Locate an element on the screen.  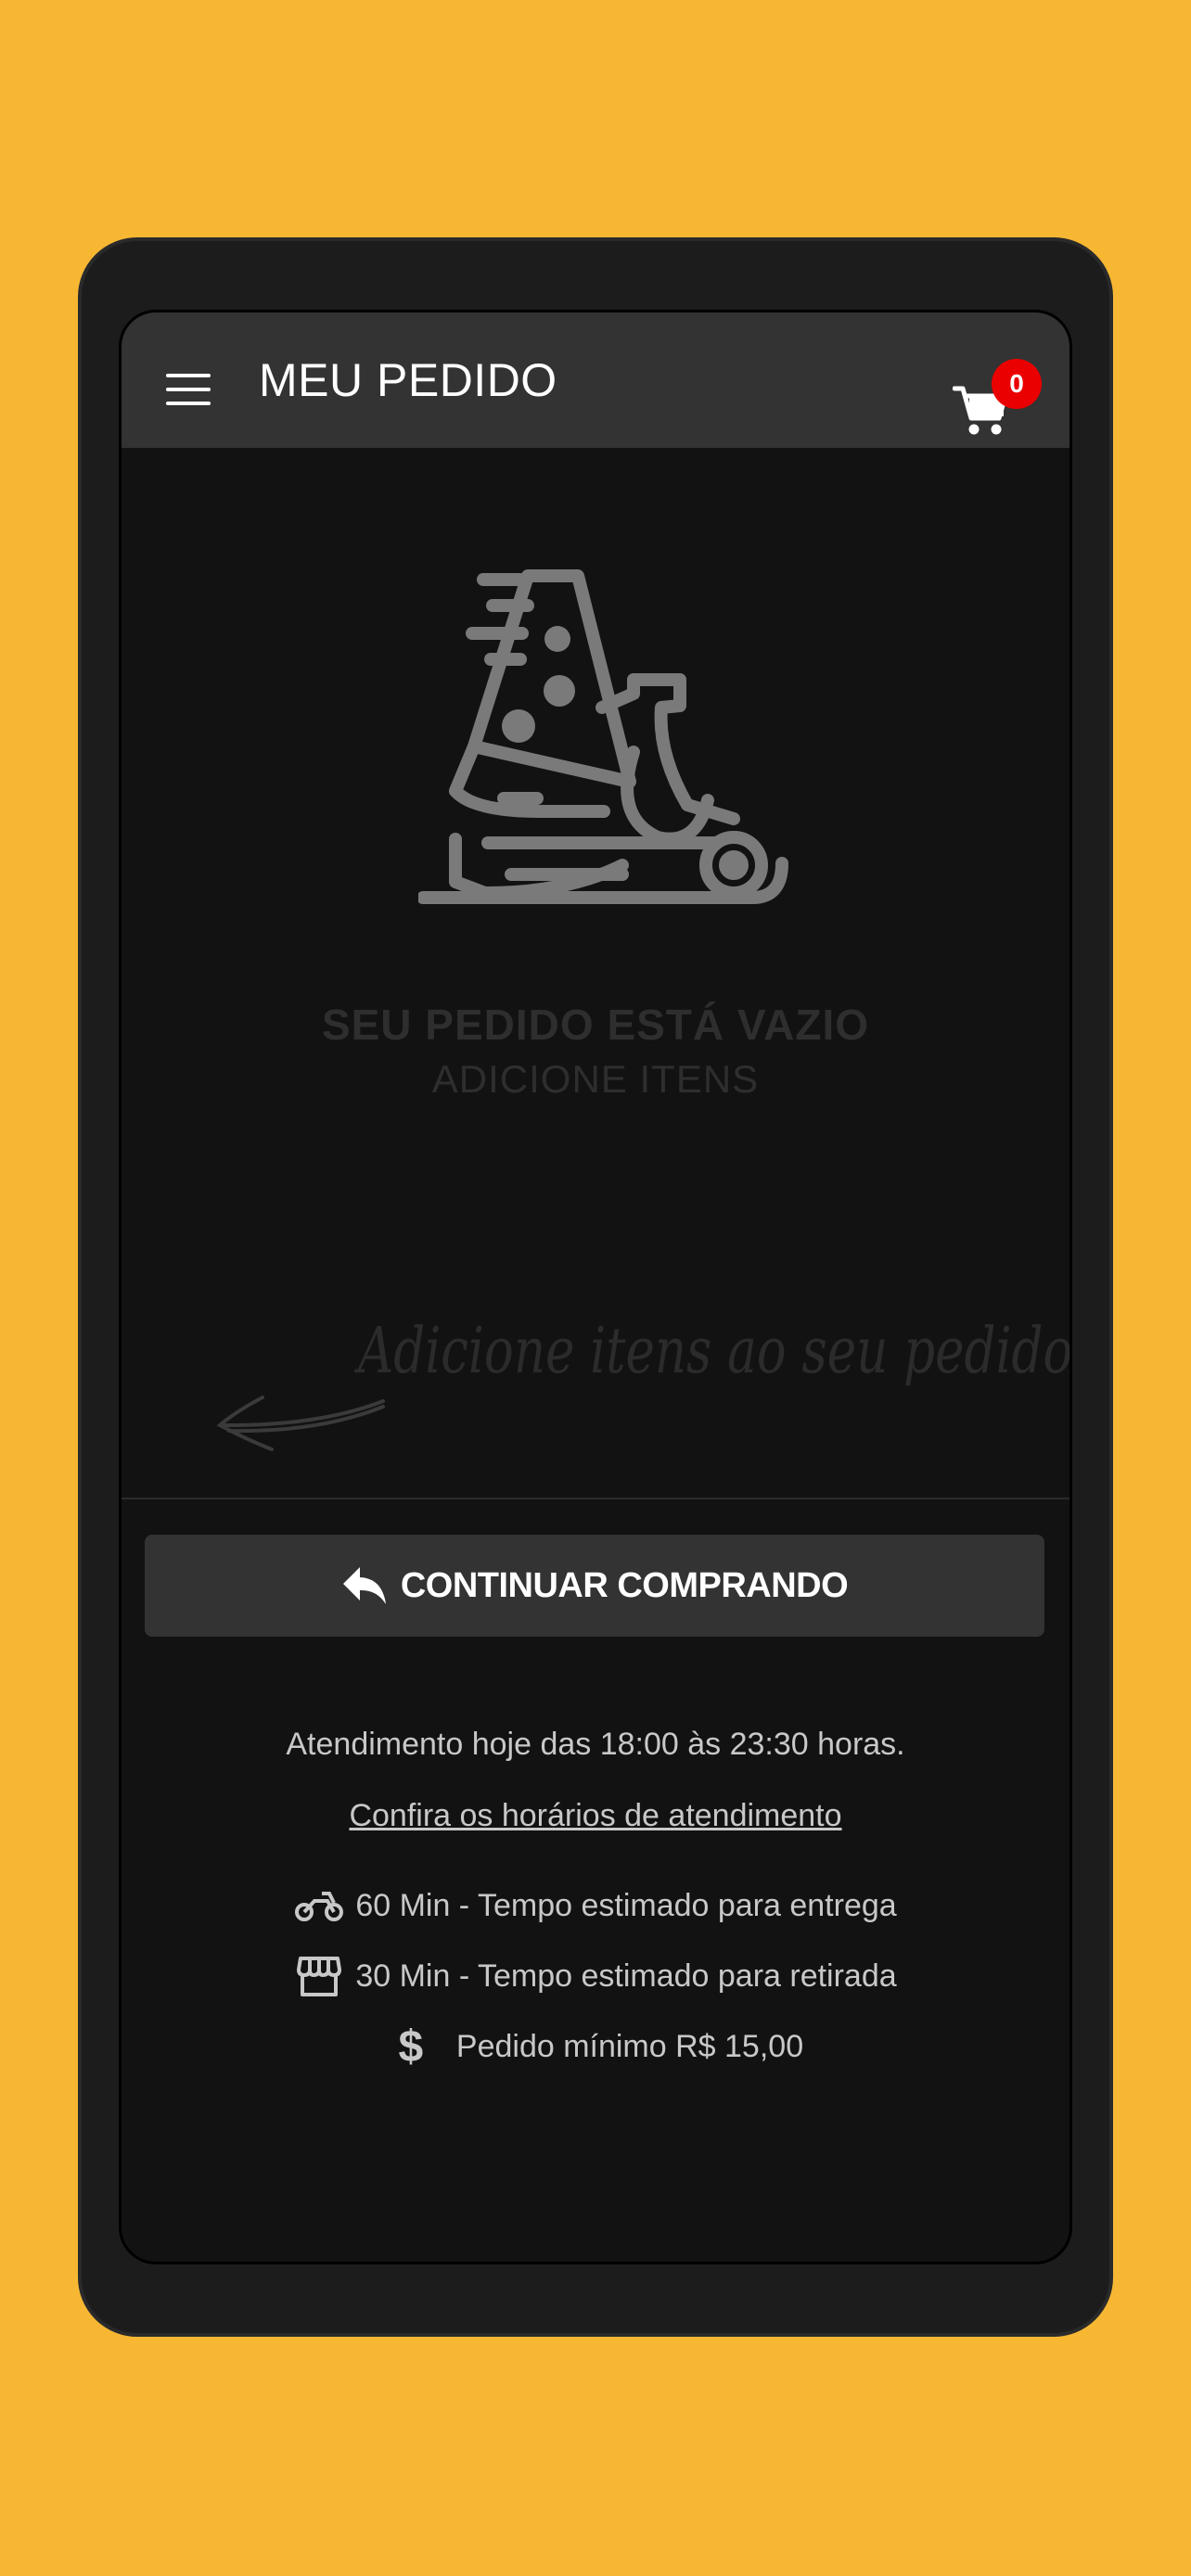
cart-count-badge: 0 is located at coordinates (1017, 384).